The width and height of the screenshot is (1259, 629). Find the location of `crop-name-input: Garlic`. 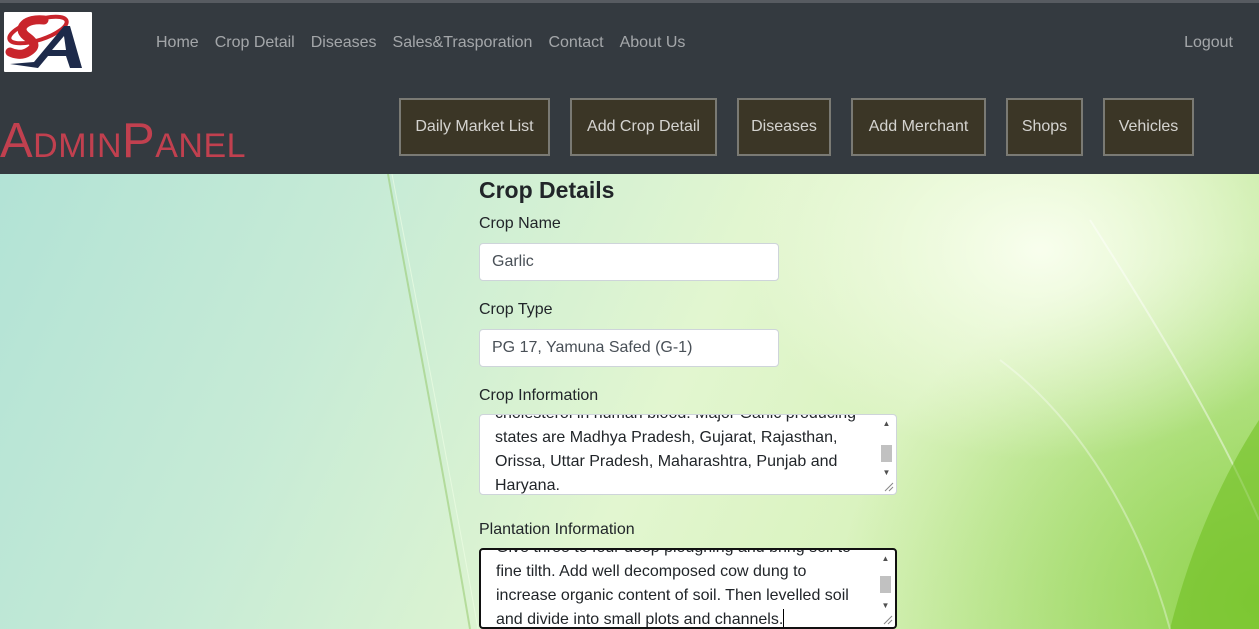

crop-name-input: Garlic is located at coordinates (629, 262).